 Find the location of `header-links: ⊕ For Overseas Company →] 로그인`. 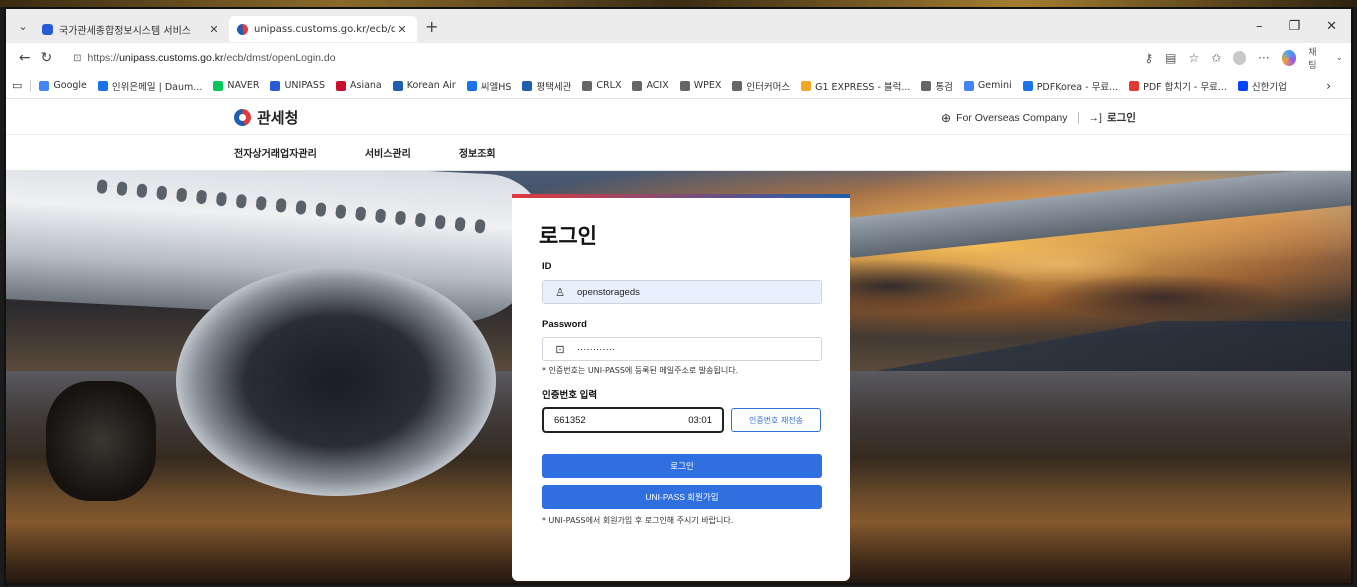

header-links: ⊕ For Overseas Company →] 로그인 is located at coordinates (1038, 117).